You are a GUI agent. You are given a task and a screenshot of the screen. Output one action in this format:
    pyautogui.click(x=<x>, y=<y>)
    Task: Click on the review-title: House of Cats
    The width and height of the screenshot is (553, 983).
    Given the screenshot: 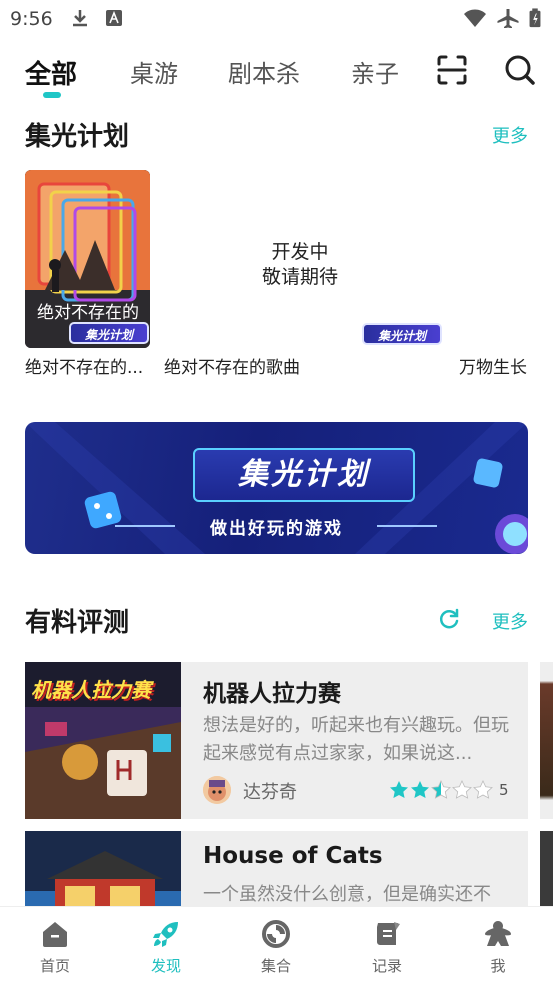 What is the action you would take?
    pyautogui.click(x=293, y=856)
    